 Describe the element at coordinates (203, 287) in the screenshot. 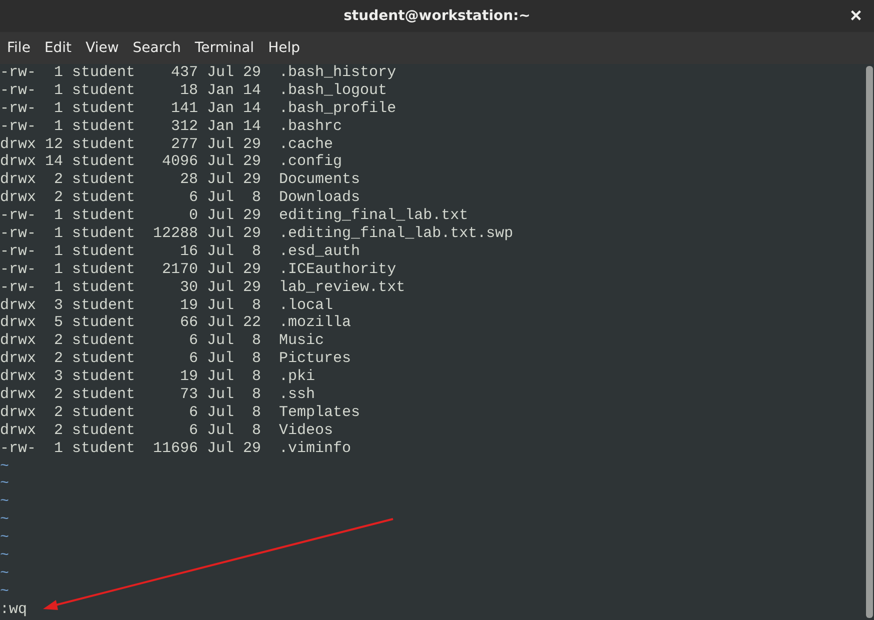

I see `file-listing-line: -rw- 1 student 30 Jul 29 lab_review.txt` at that location.